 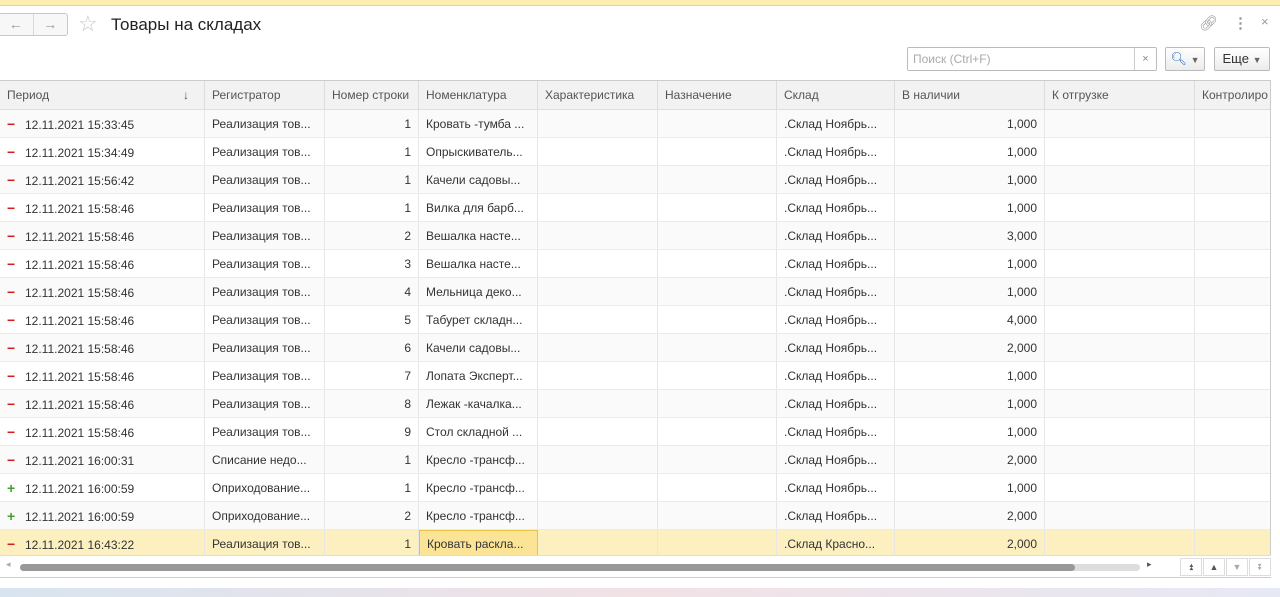 I want to click on column-header: Номенклатура, so click(x=478, y=95).